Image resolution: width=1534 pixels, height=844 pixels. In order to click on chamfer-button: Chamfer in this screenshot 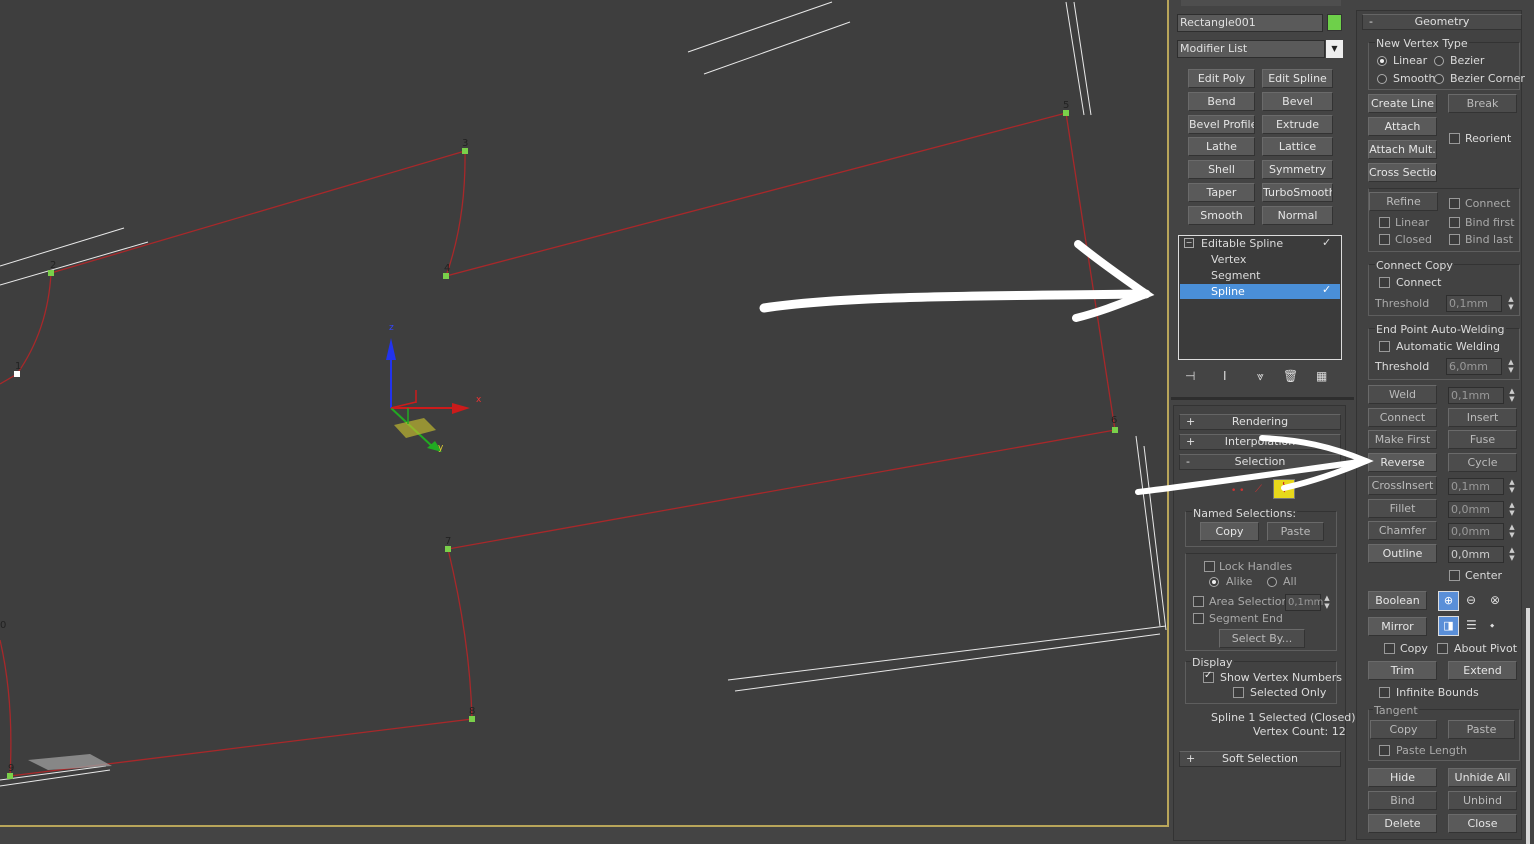, I will do `click(1402, 530)`.